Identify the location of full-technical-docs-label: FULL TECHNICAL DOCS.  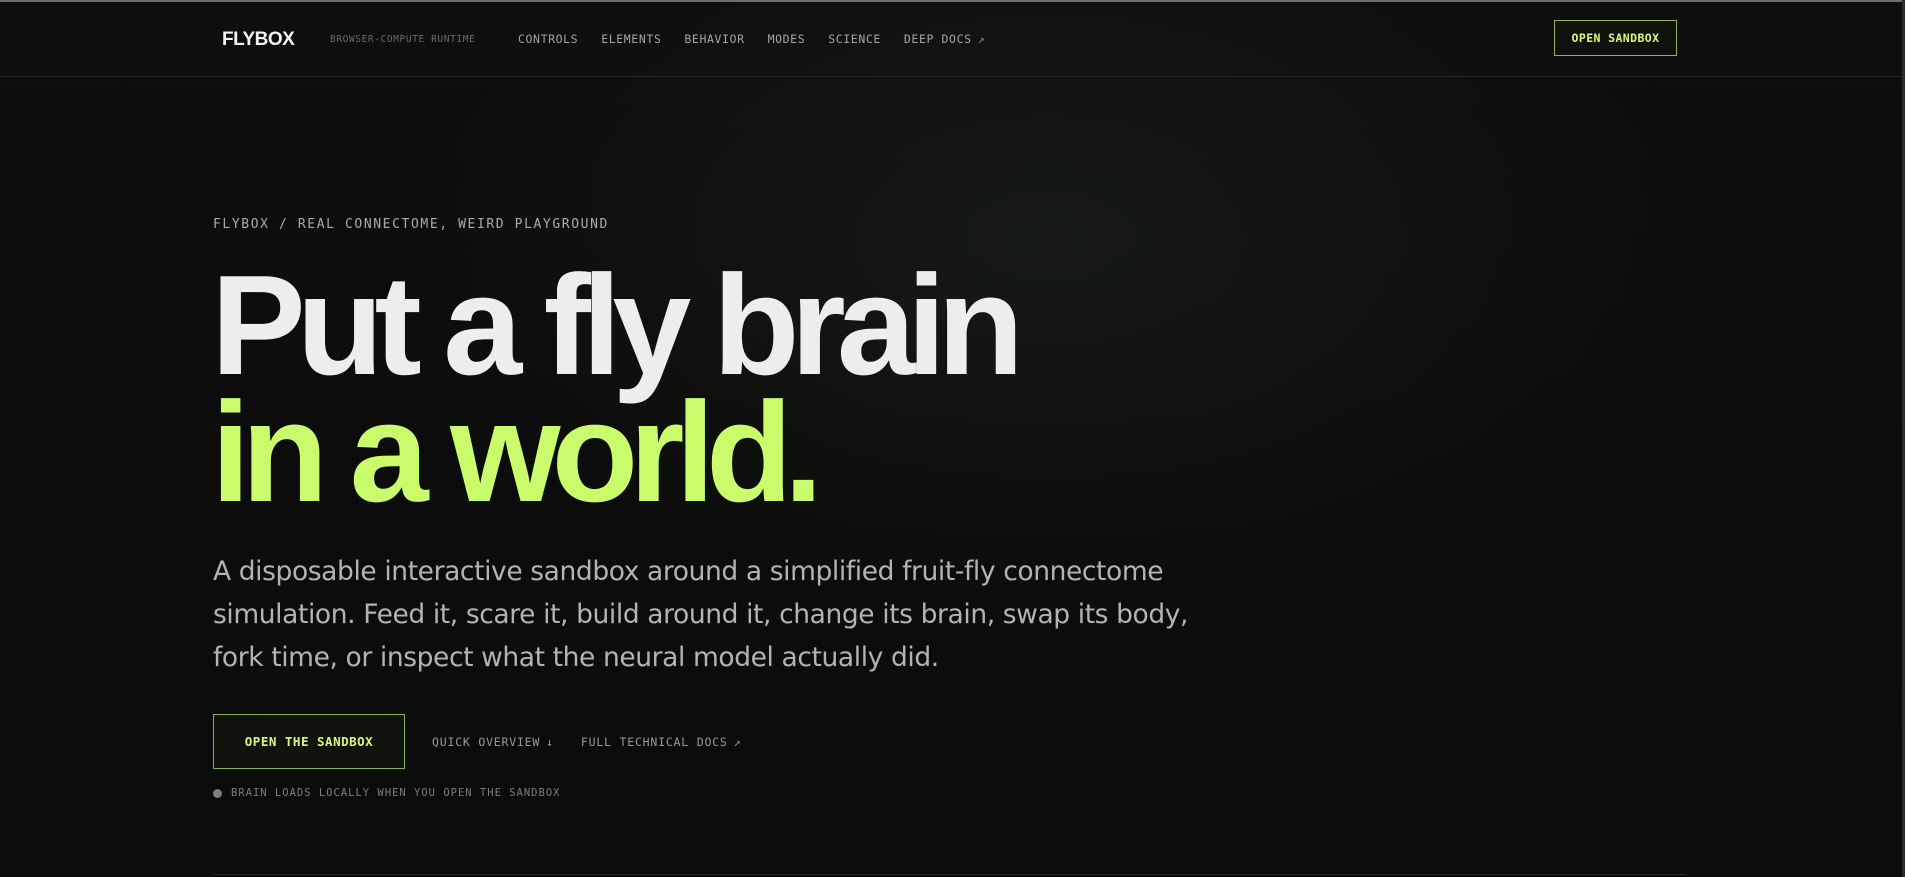
(654, 741).